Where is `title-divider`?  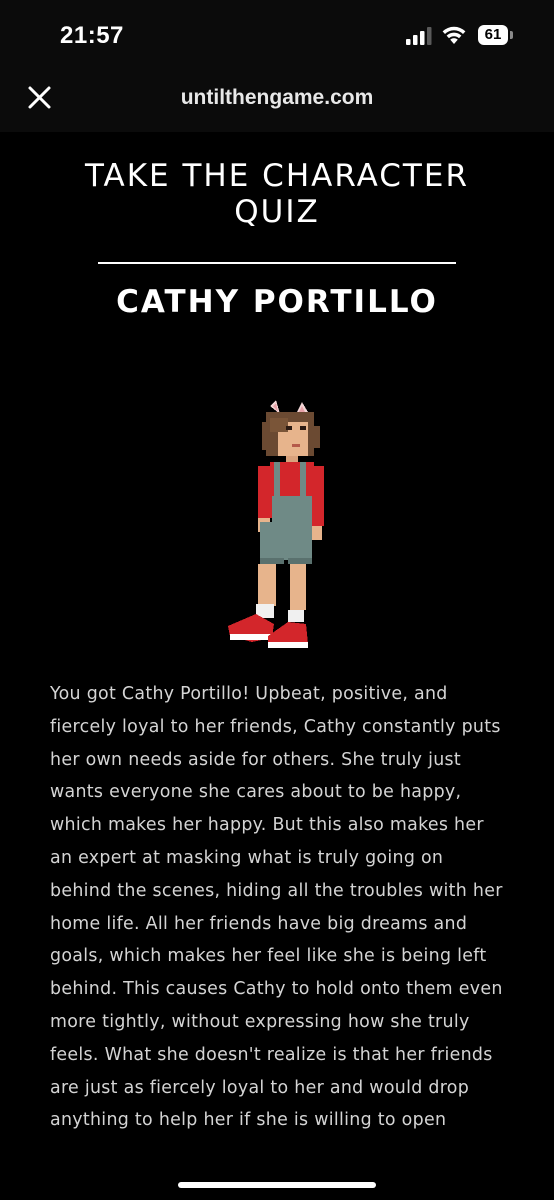 title-divider is located at coordinates (277, 263).